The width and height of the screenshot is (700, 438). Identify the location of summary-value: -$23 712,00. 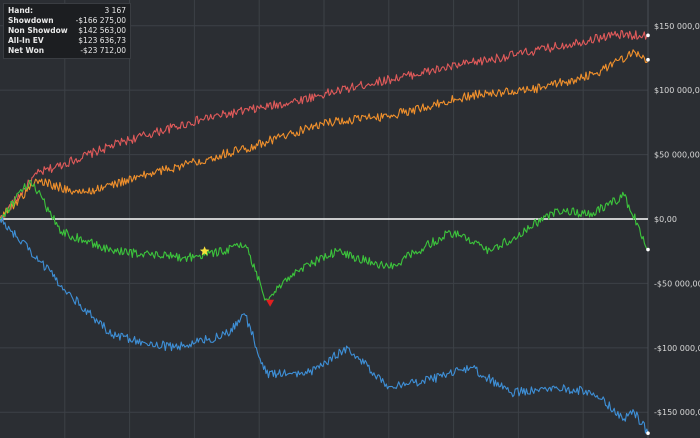
(103, 50).